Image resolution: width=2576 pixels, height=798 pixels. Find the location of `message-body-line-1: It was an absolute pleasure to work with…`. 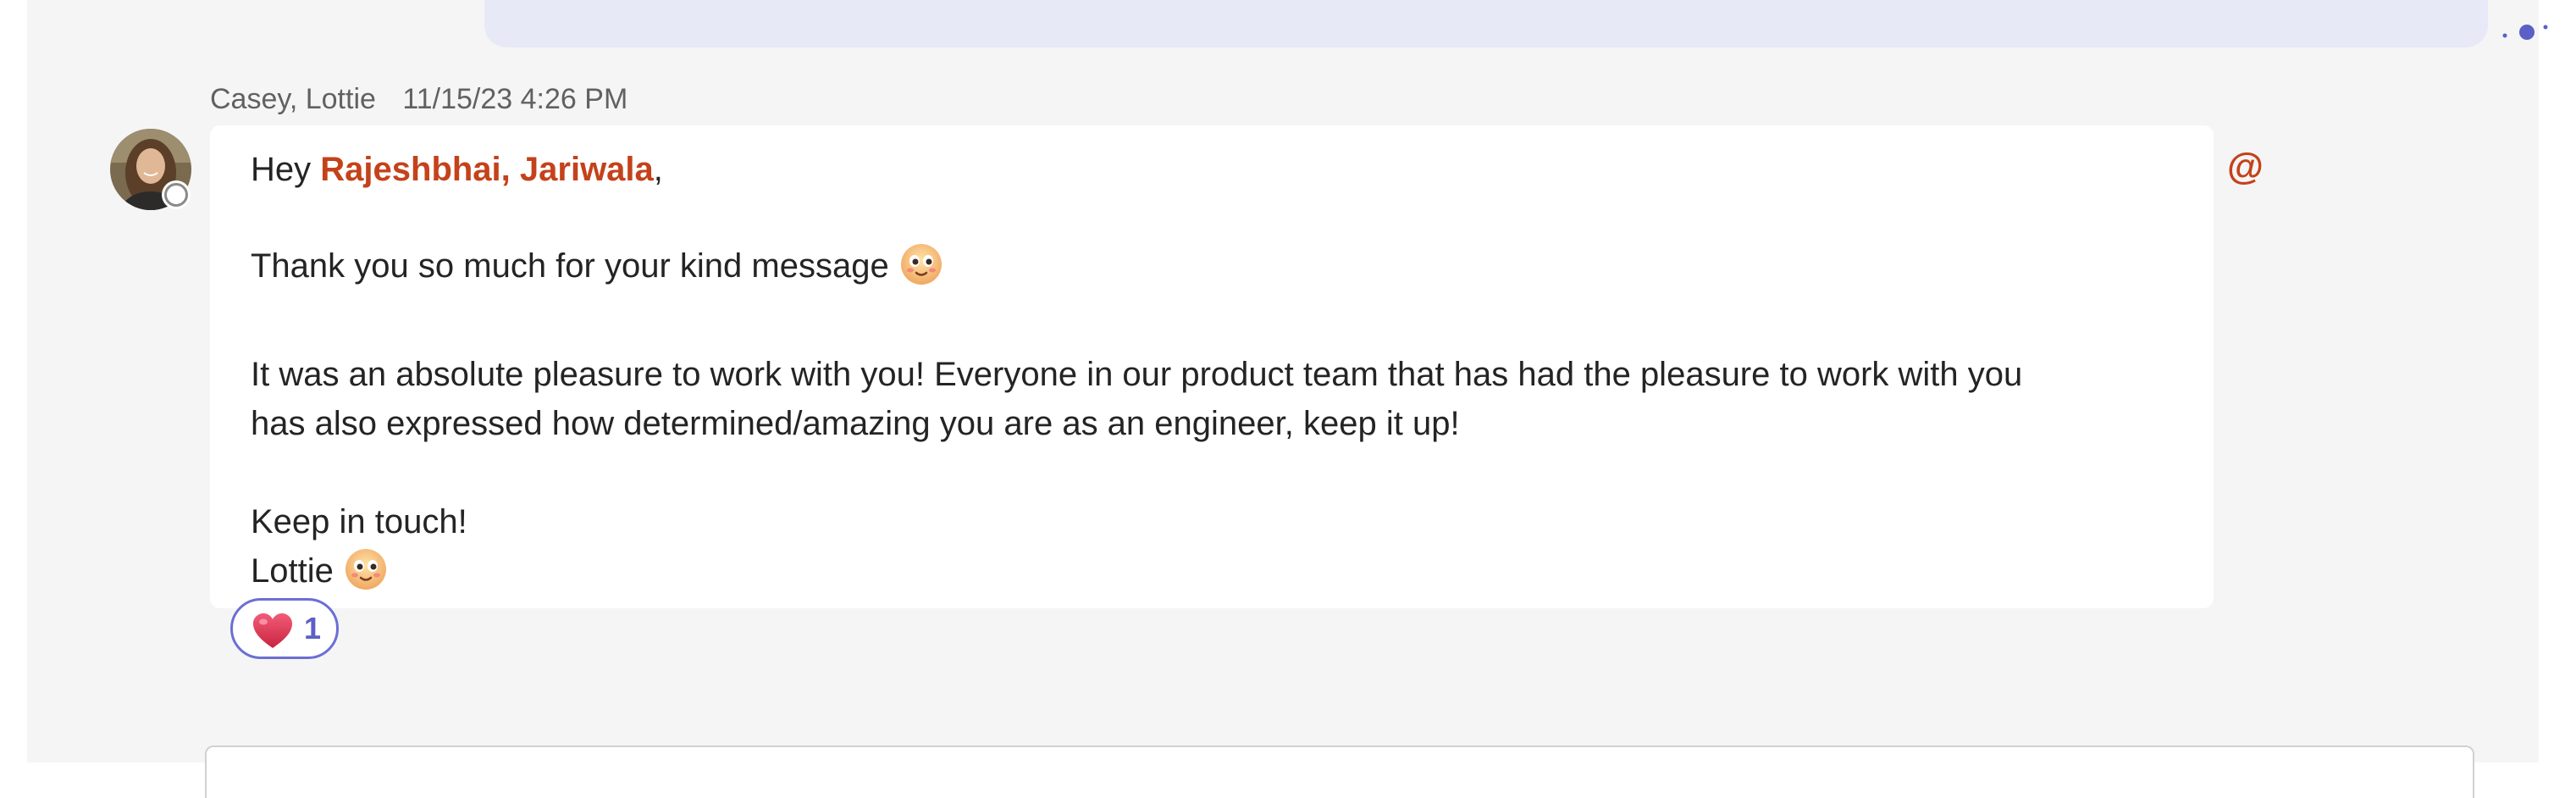

message-body-line-1: It was an absolute pleasure to work with… is located at coordinates (1137, 374).